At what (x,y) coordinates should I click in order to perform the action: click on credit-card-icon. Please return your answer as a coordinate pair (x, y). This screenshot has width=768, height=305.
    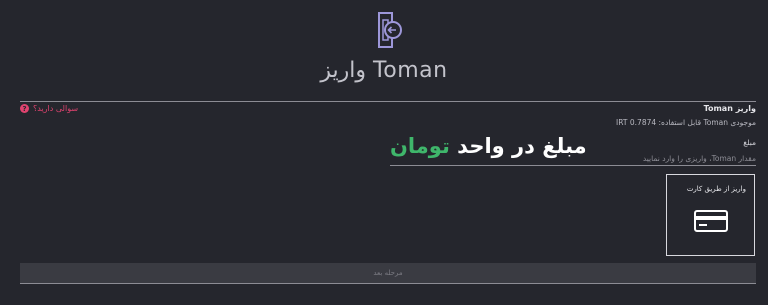
    Looking at the image, I should click on (711, 221).